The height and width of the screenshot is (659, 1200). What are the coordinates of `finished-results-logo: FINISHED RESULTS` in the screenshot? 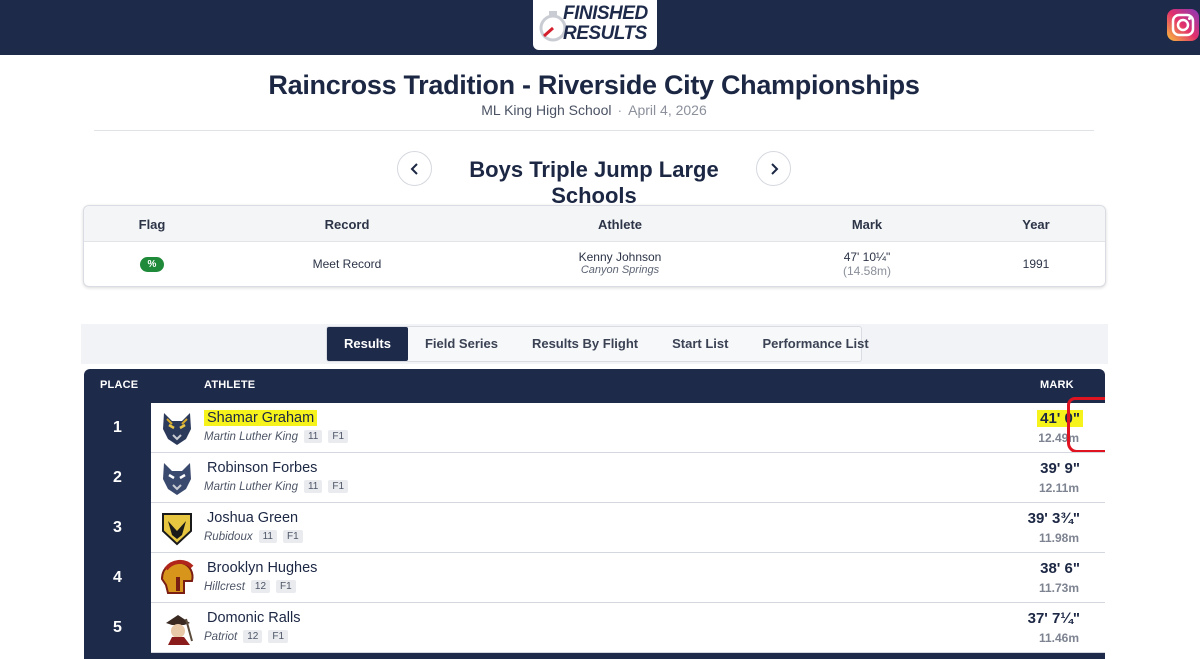 It's located at (595, 25).